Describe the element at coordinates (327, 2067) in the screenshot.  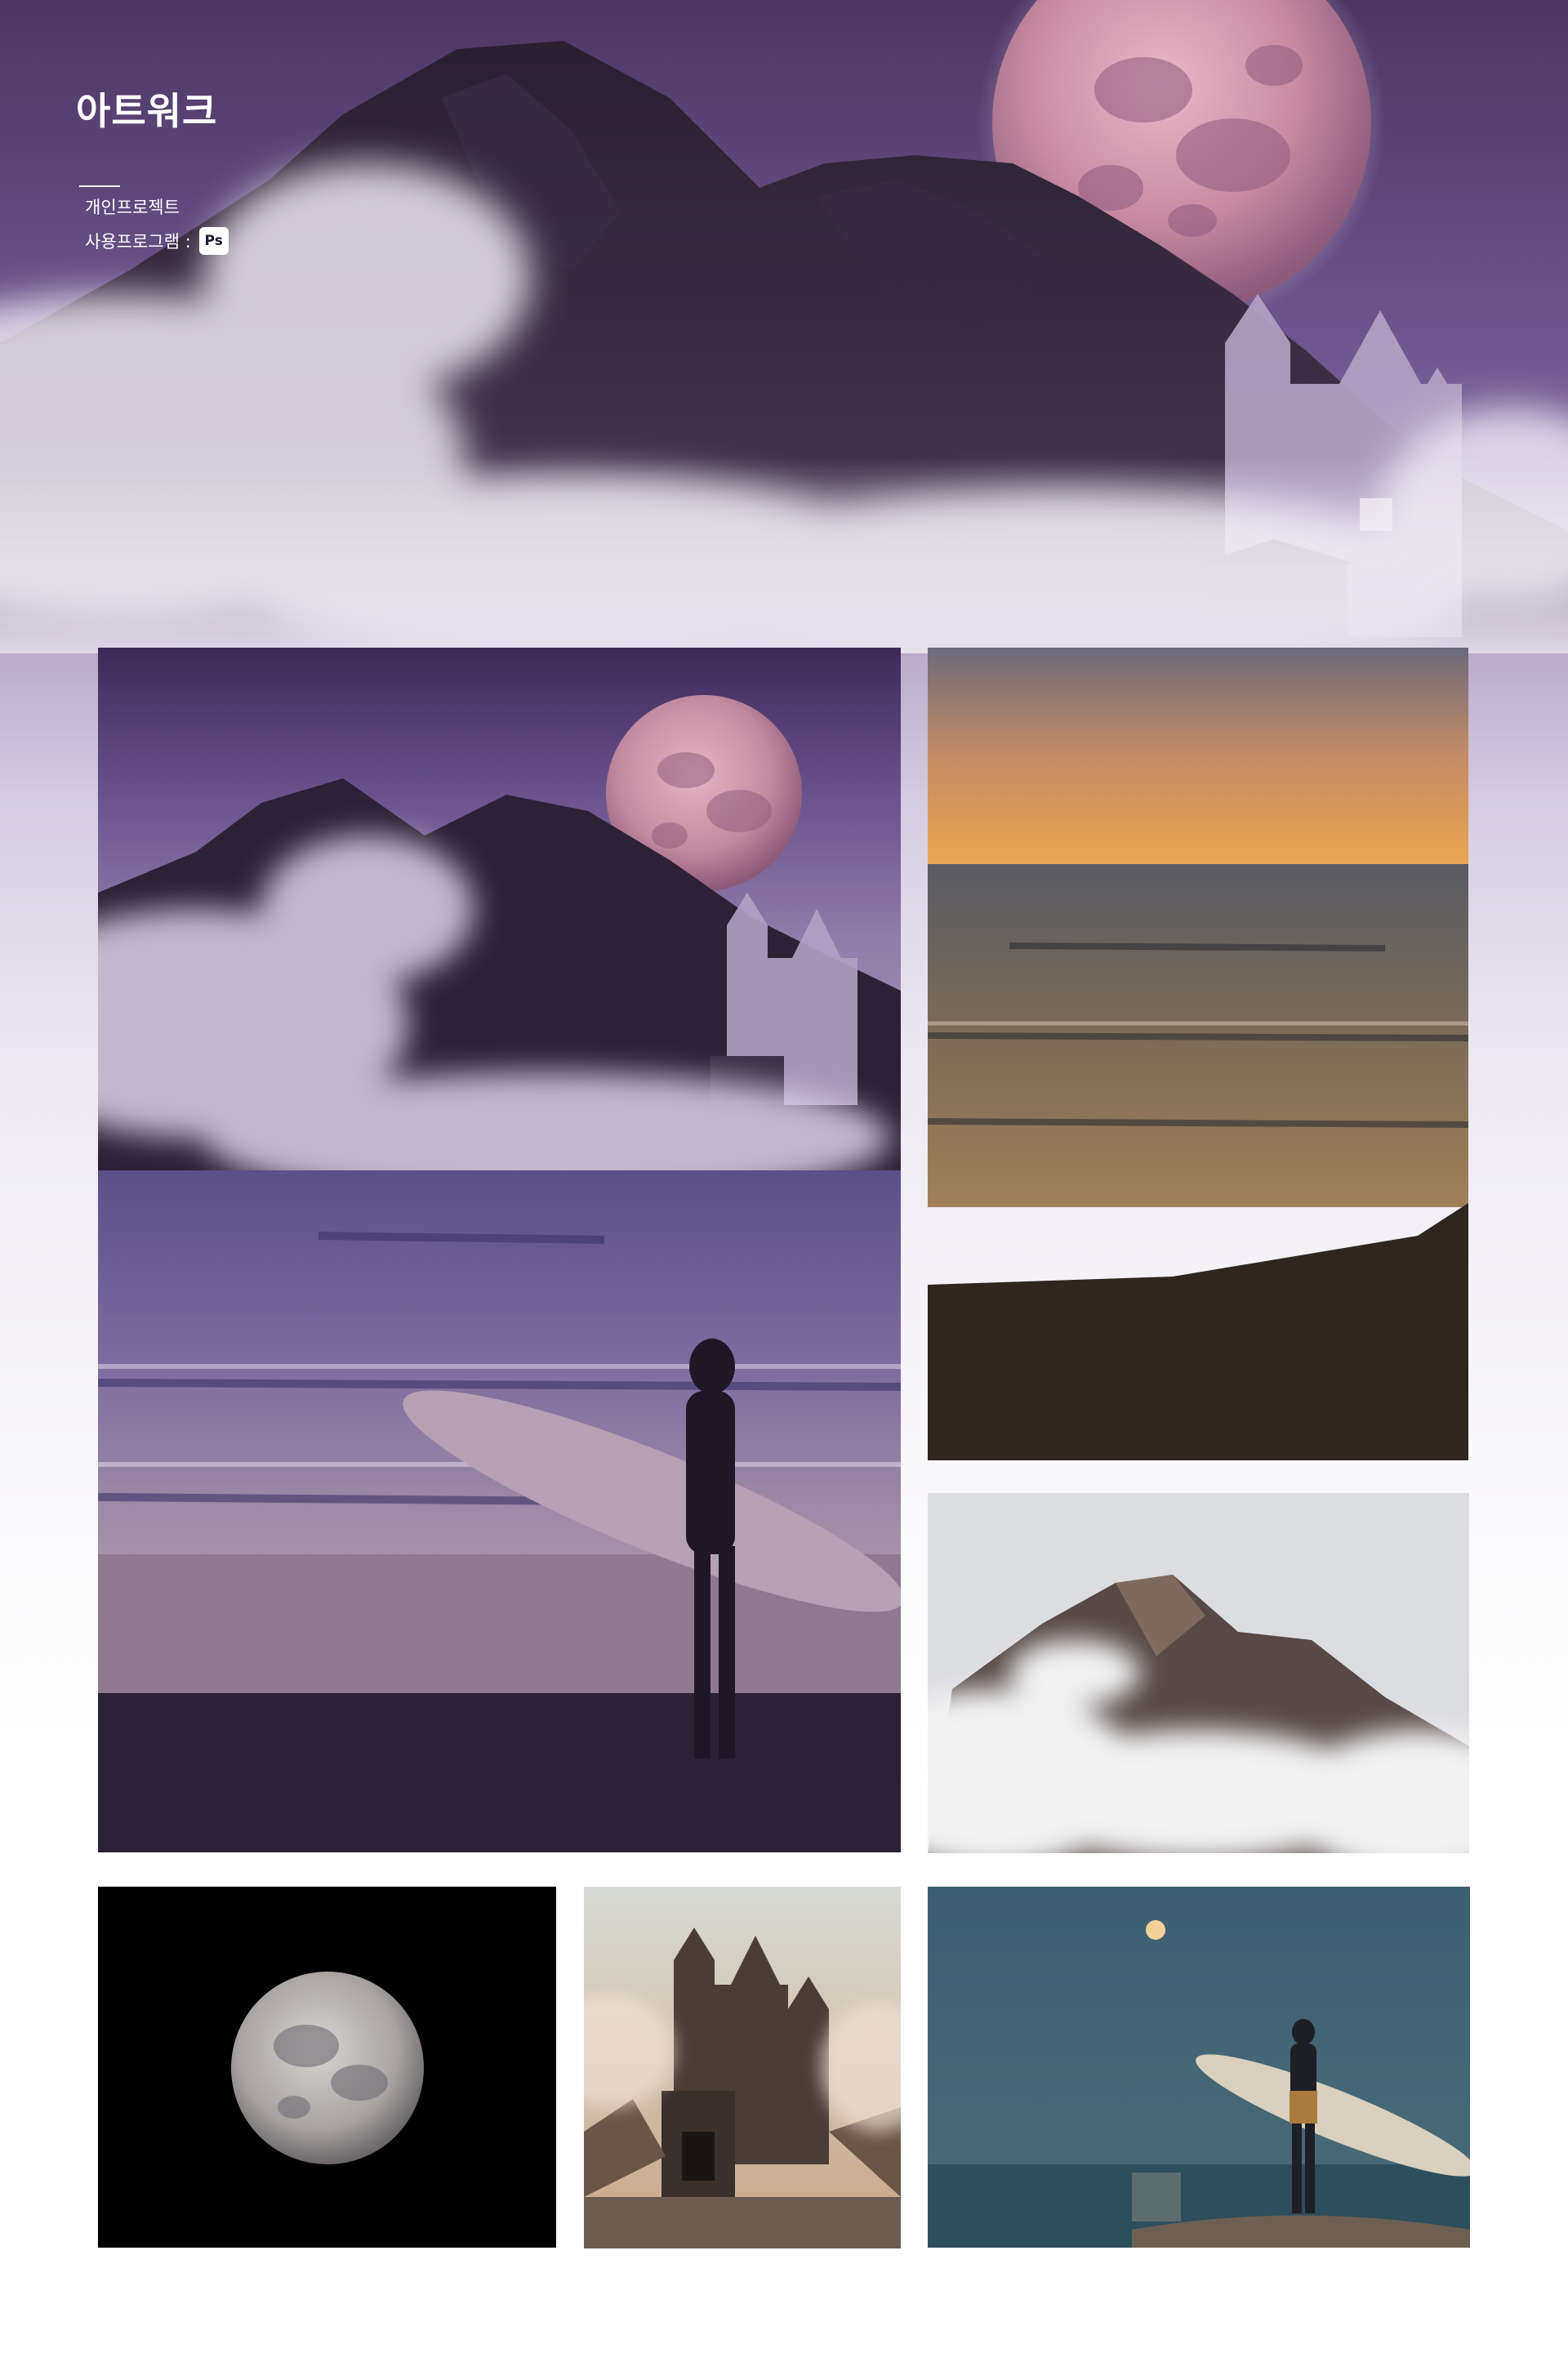
I see `full-moon-image` at that location.